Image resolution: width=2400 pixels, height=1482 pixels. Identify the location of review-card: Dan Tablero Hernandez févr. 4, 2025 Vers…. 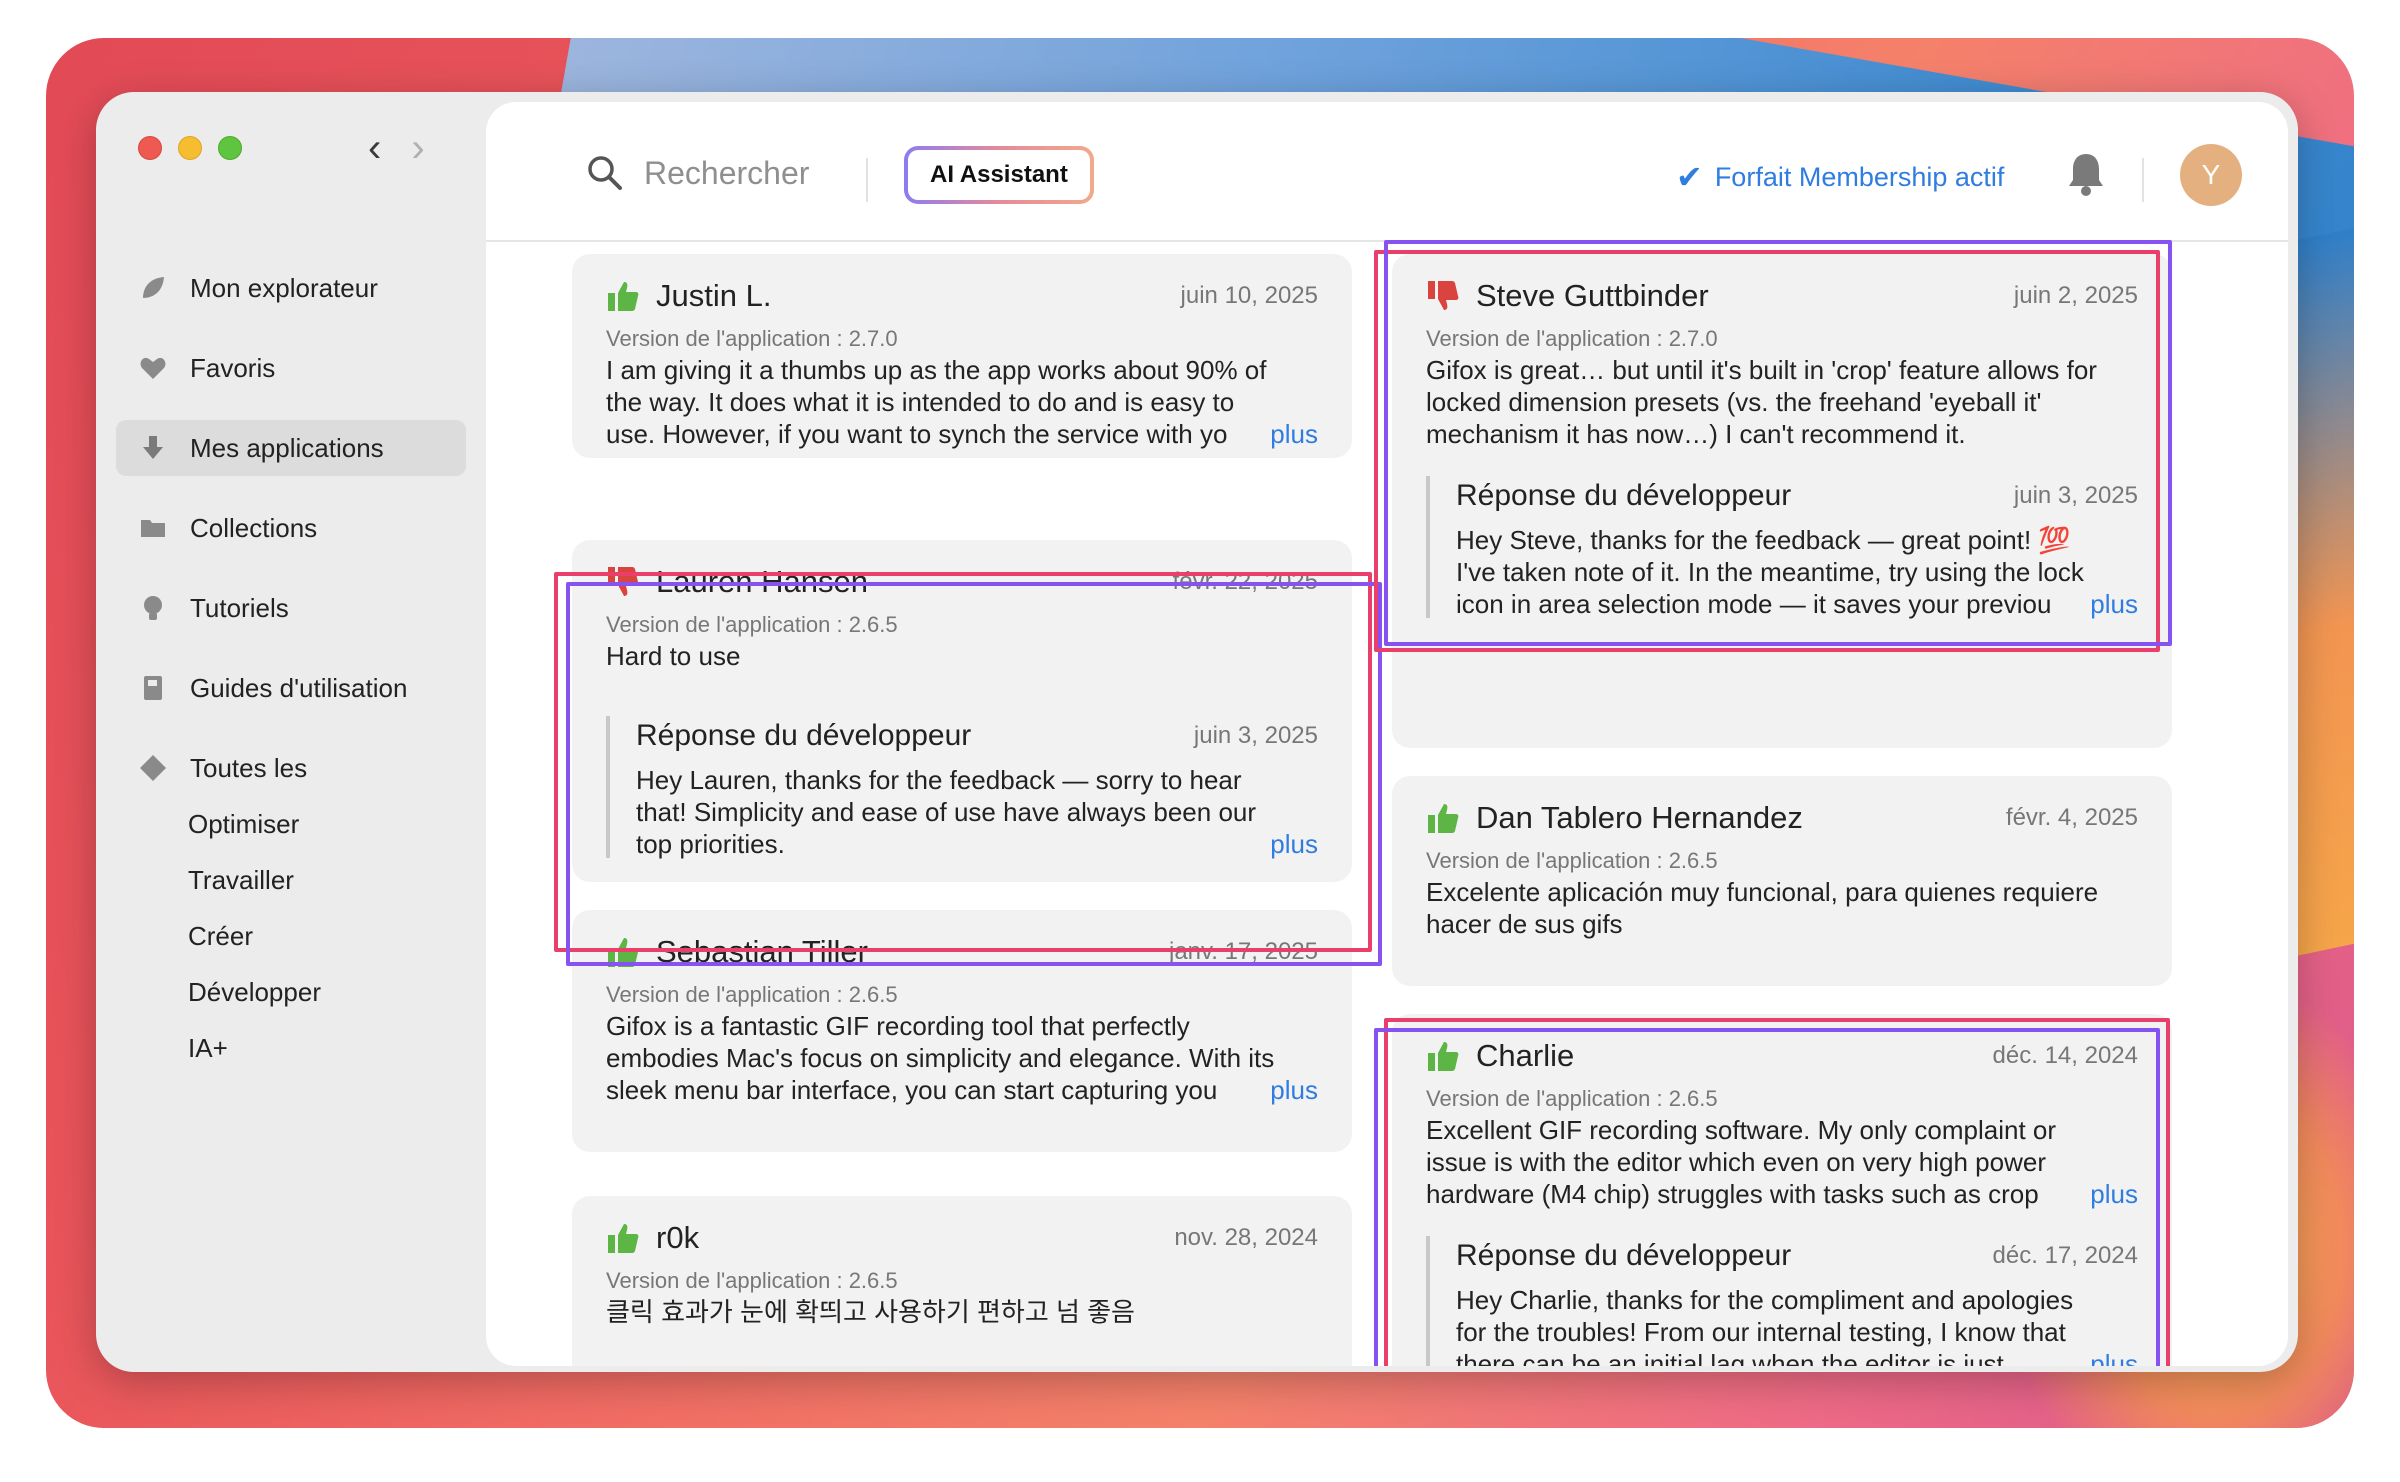
(1782, 881).